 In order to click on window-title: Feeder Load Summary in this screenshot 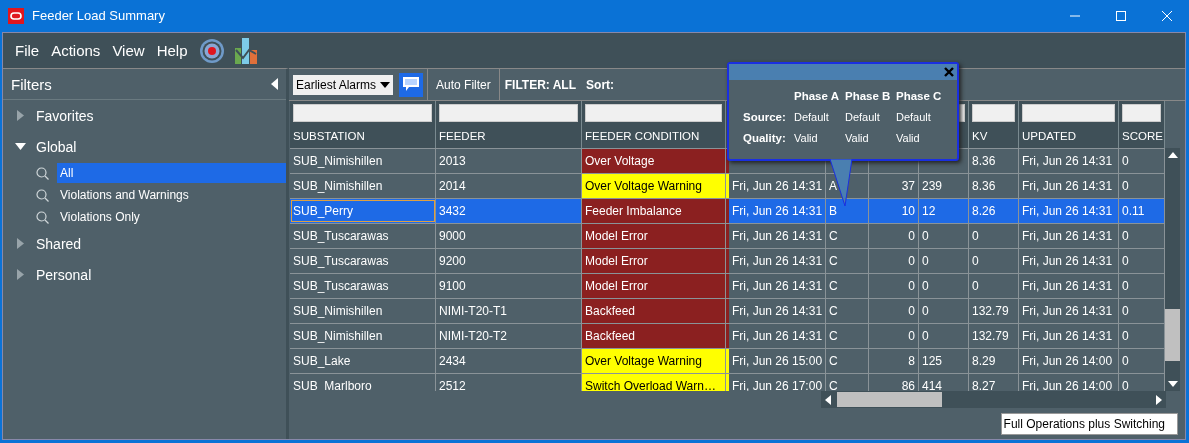, I will do `click(98, 15)`.